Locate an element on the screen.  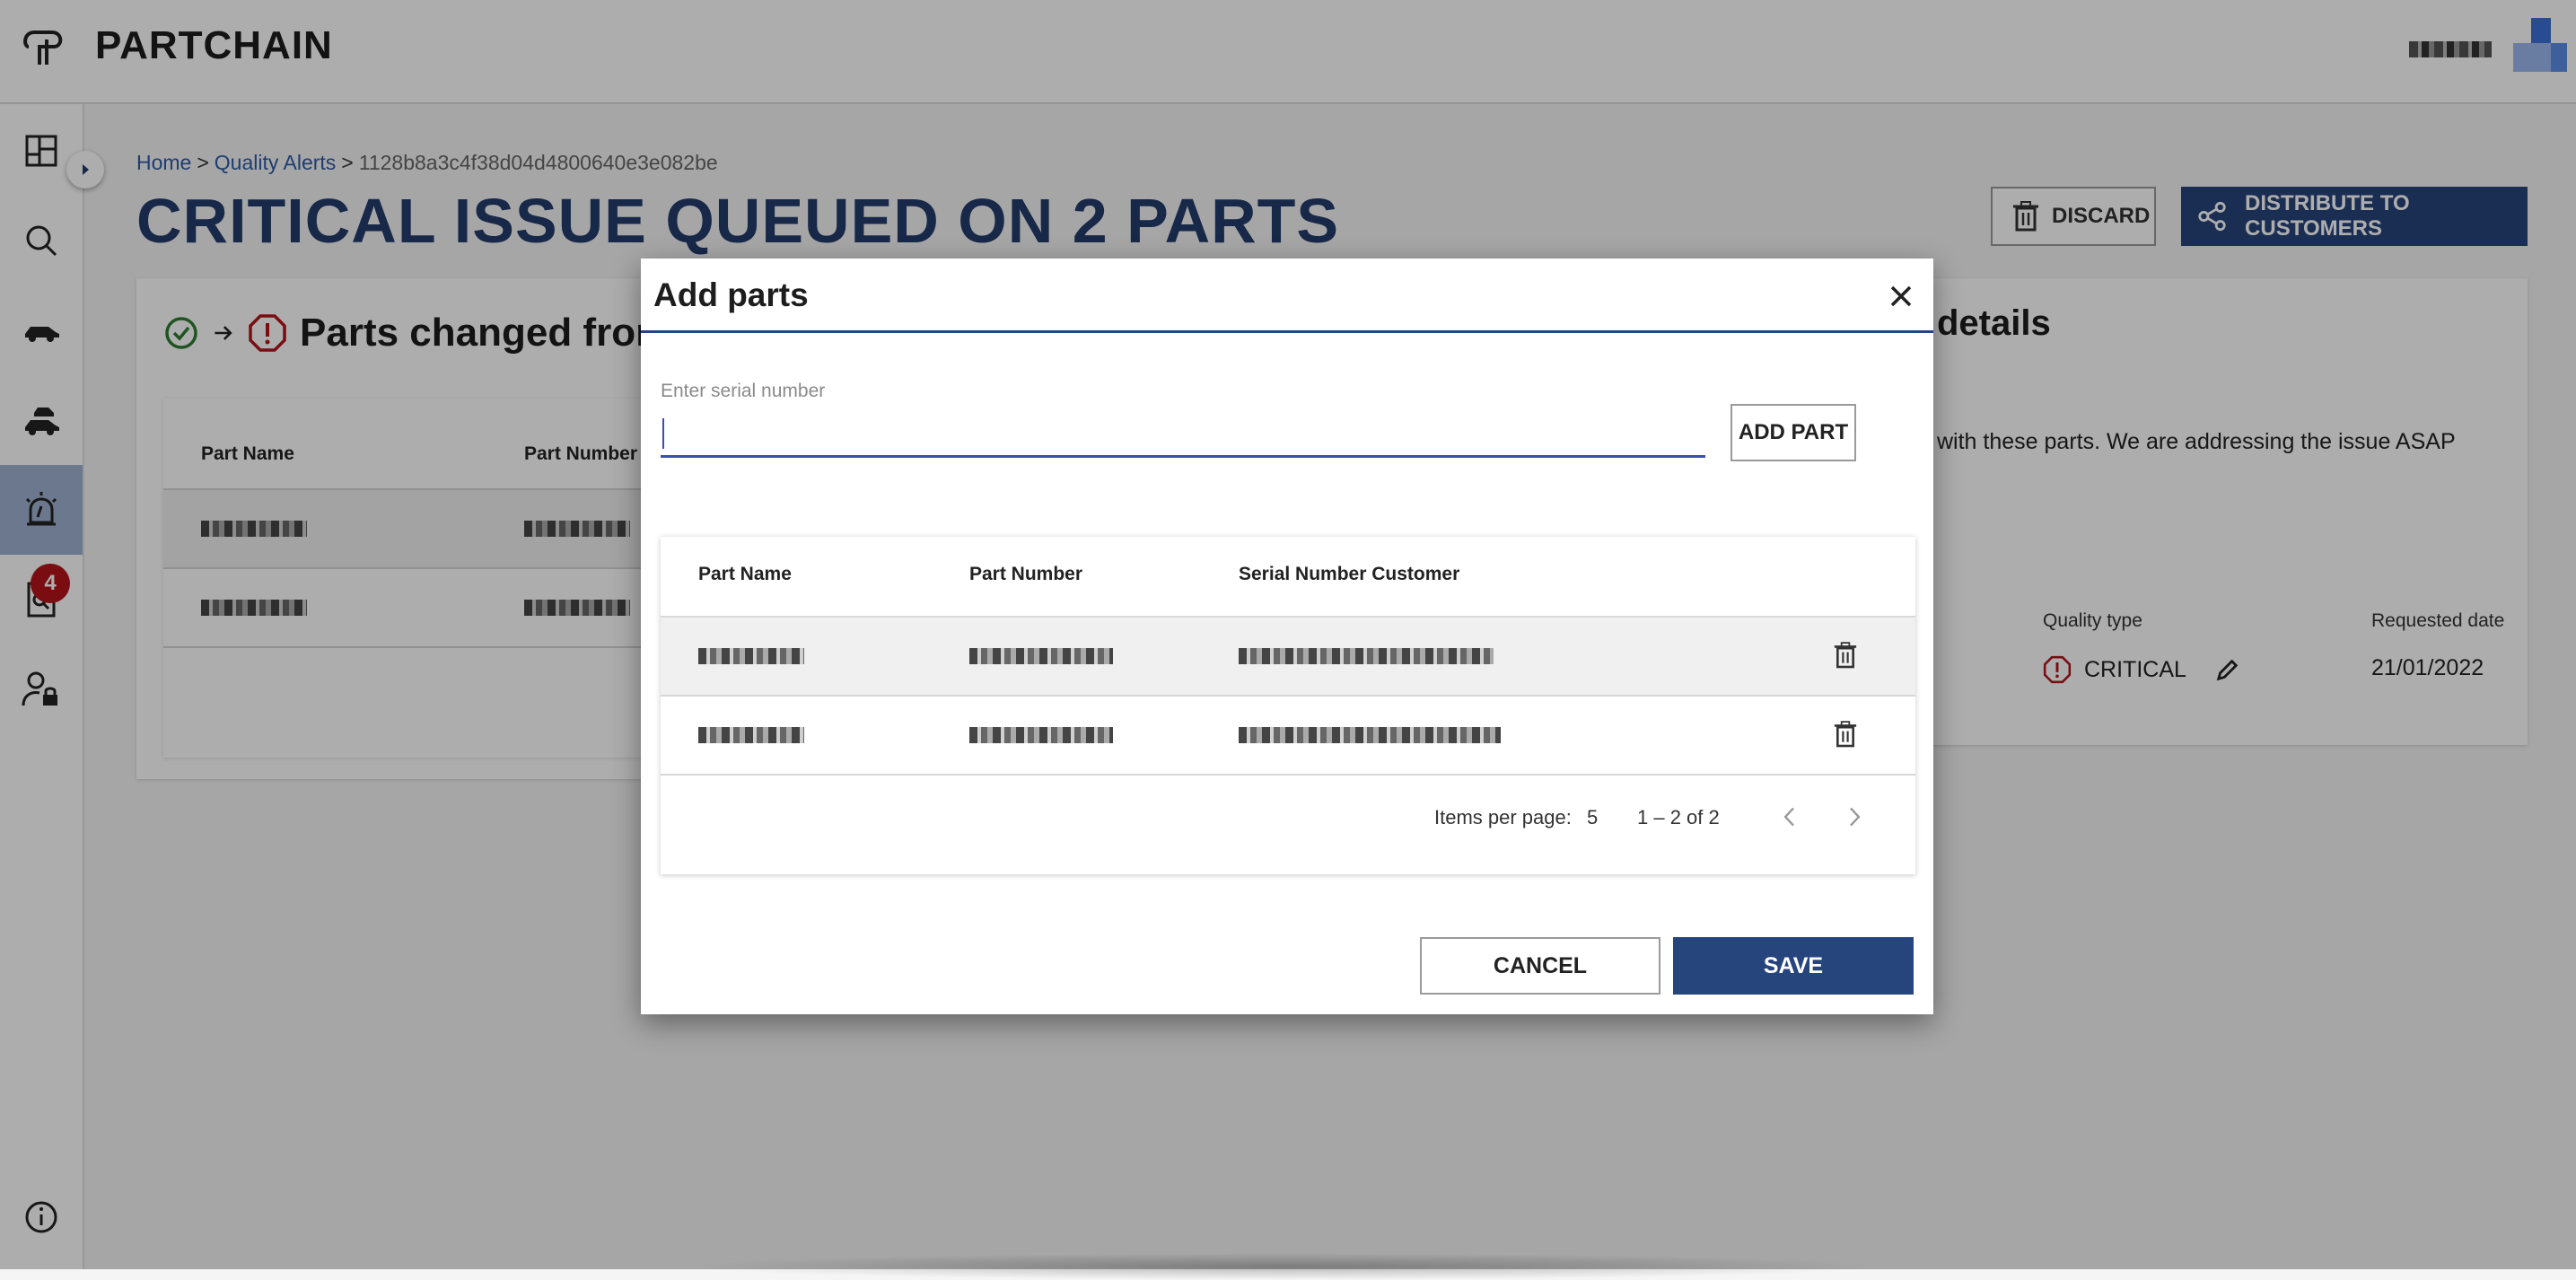
next-page-button is located at coordinates (1854, 817).